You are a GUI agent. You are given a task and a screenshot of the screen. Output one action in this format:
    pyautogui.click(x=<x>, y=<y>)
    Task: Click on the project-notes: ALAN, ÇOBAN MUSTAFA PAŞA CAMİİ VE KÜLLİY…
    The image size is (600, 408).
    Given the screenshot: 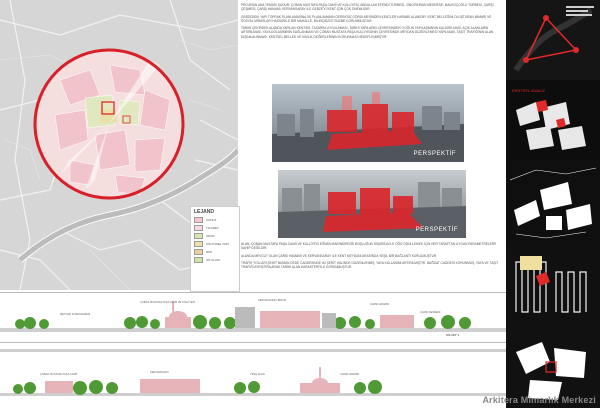 What is the action you would take?
    pyautogui.click(x=372, y=257)
    